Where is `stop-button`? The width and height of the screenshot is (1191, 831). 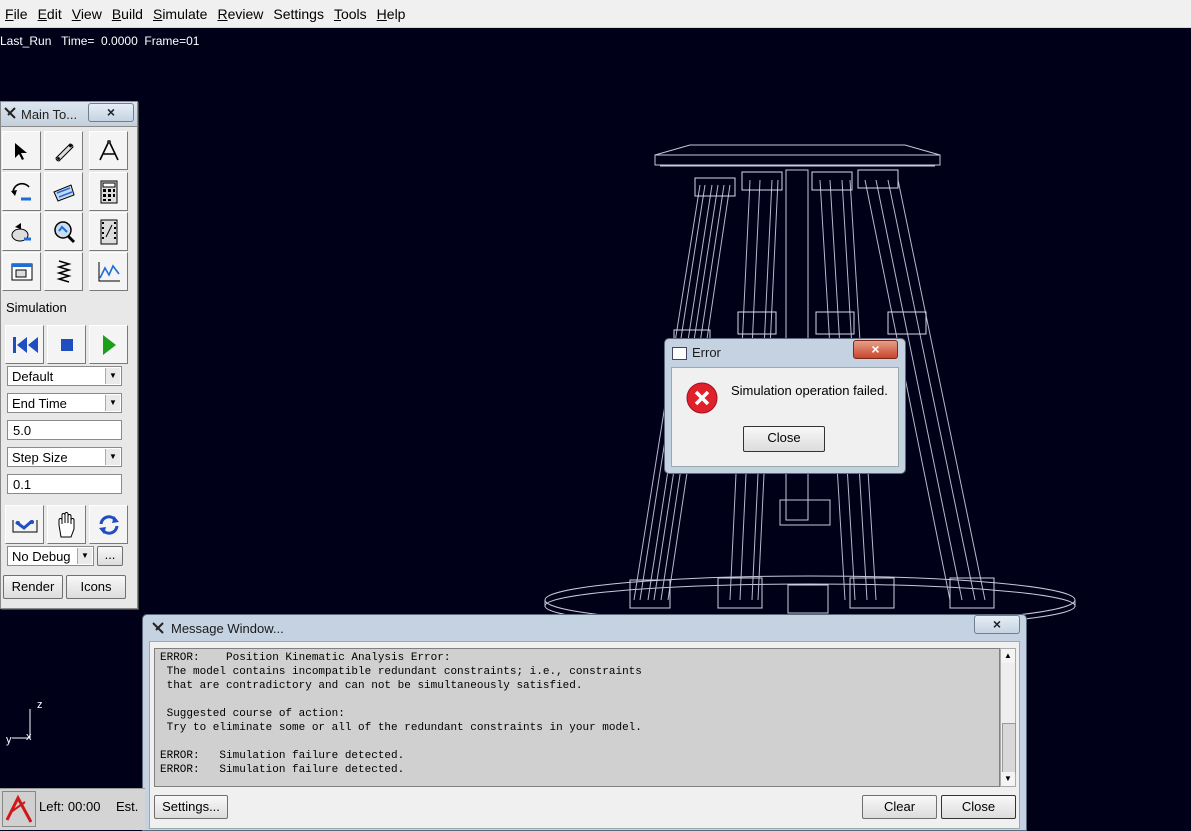
stop-button is located at coordinates (66, 344).